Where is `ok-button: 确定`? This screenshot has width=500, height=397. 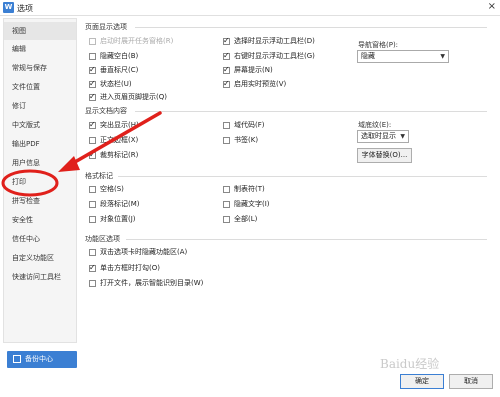 ok-button: 确定 is located at coordinates (422, 381).